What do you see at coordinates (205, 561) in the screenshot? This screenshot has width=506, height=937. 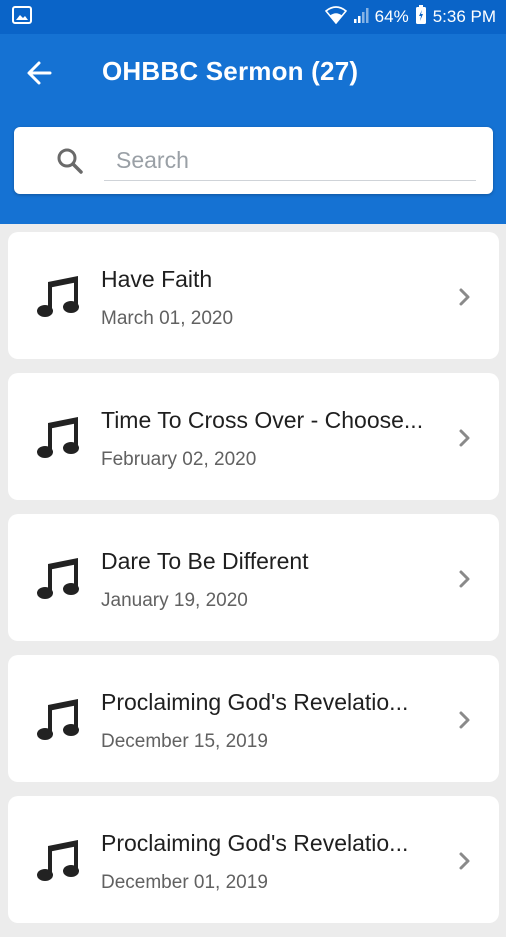 I see `sermon-title: Dare To Be Different` at bounding box center [205, 561].